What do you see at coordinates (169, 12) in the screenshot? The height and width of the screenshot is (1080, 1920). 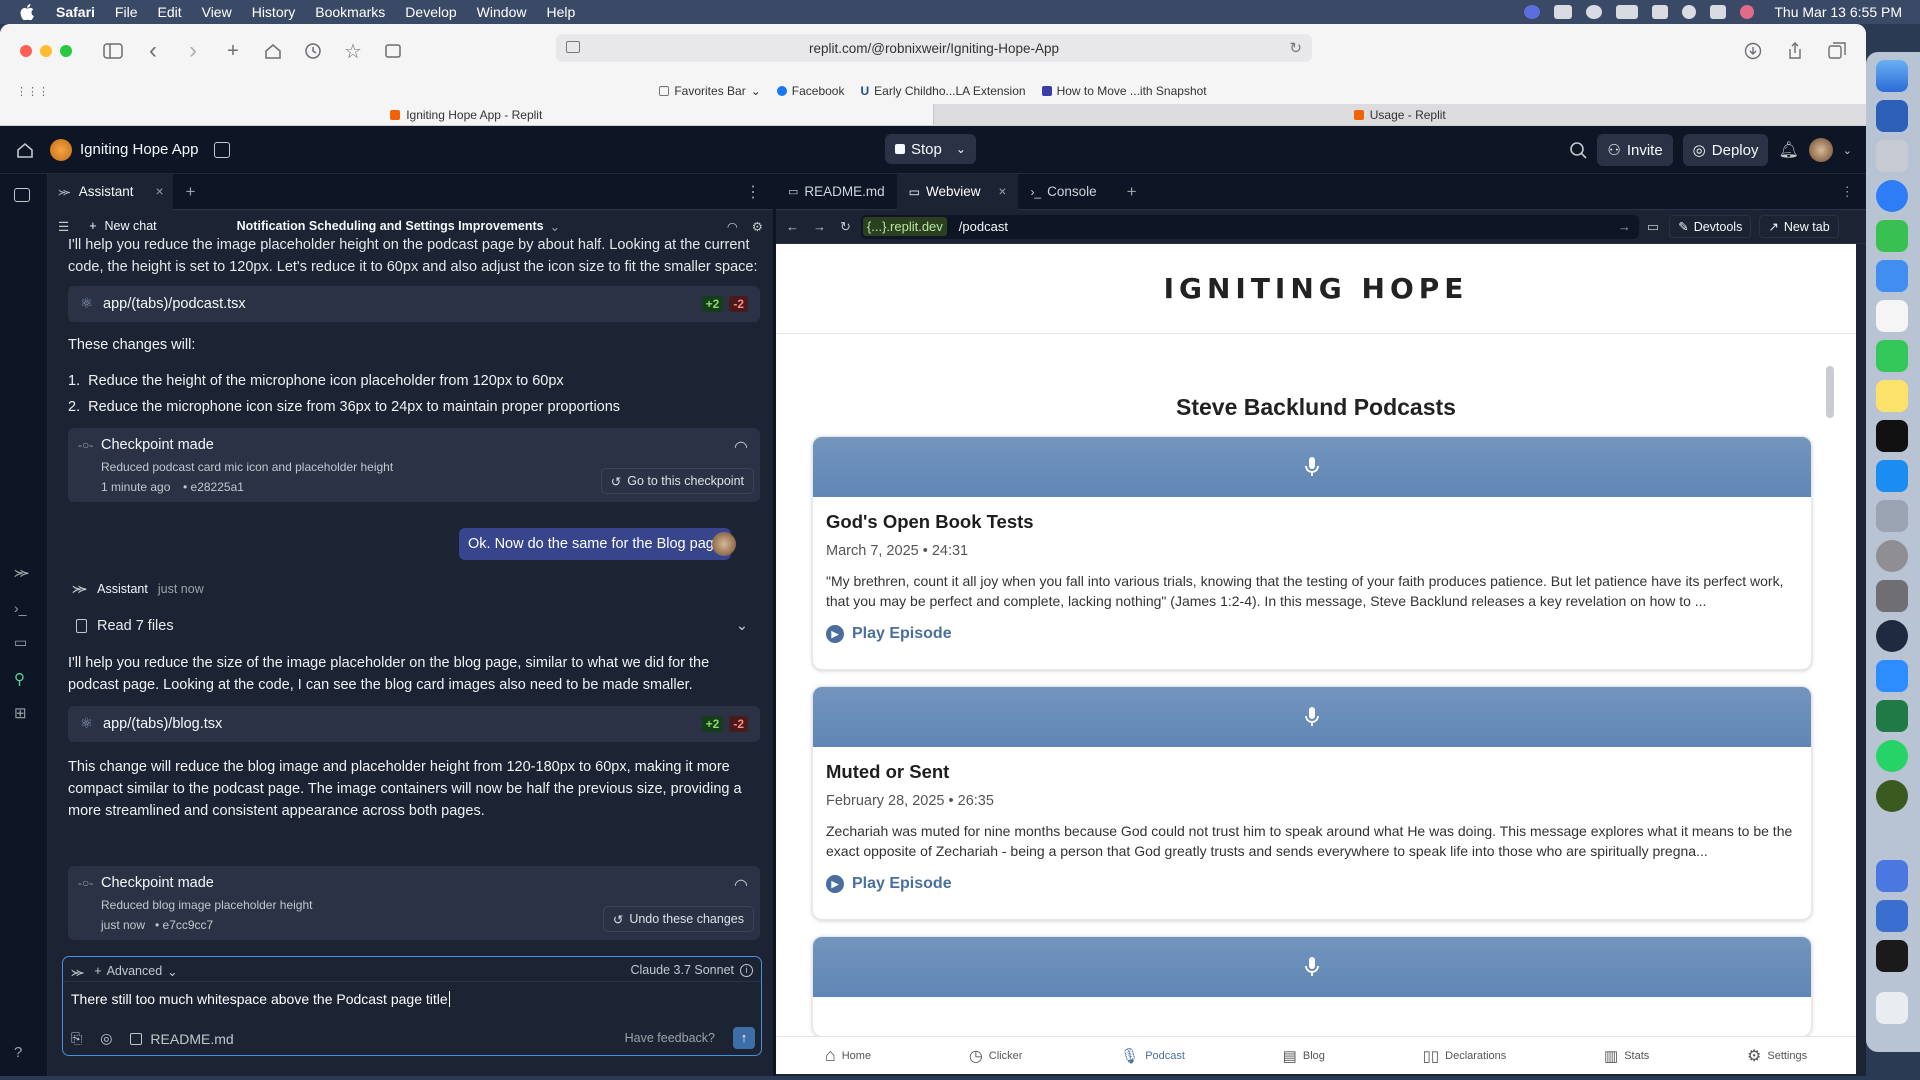 I see `menu-edit: Edit` at bounding box center [169, 12].